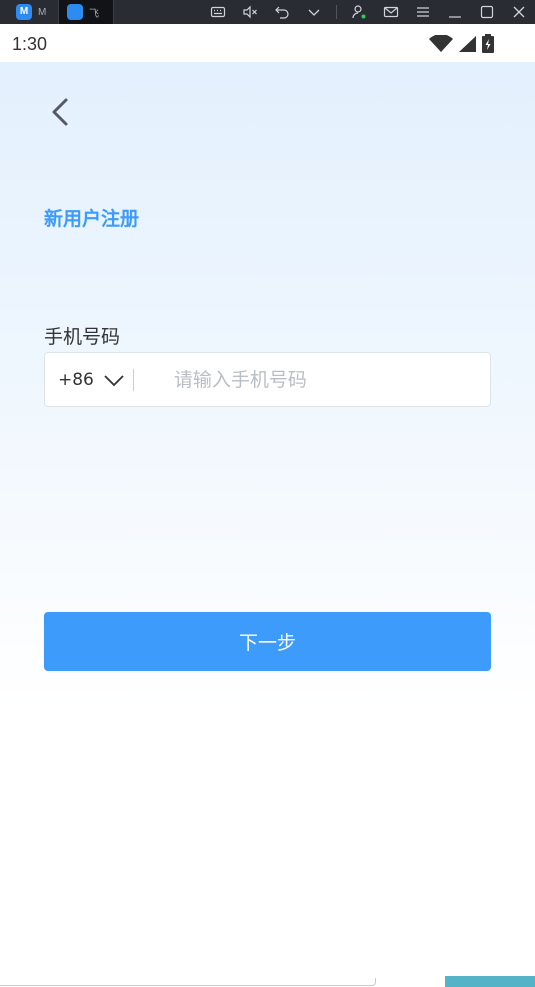  Describe the element at coordinates (76, 379) in the screenshot. I see `country-code-value: +86` at that location.